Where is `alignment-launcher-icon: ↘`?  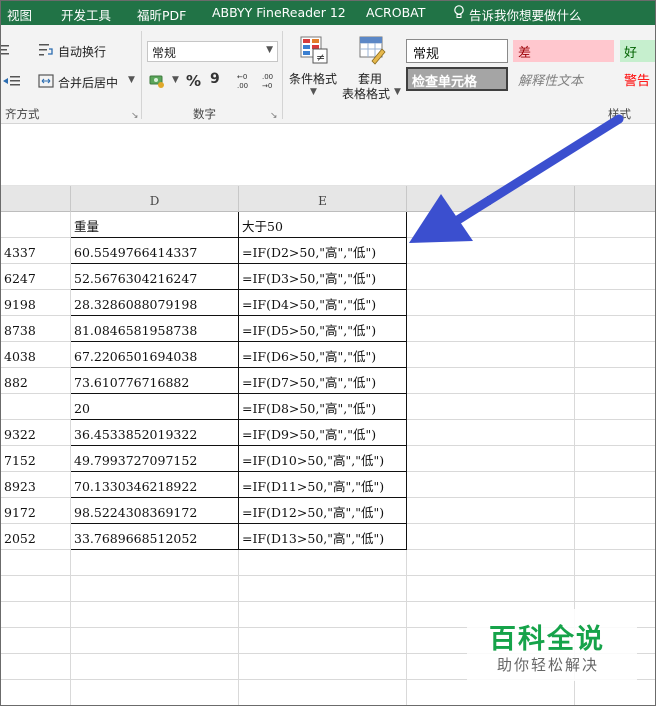 alignment-launcher-icon: ↘ is located at coordinates (135, 116).